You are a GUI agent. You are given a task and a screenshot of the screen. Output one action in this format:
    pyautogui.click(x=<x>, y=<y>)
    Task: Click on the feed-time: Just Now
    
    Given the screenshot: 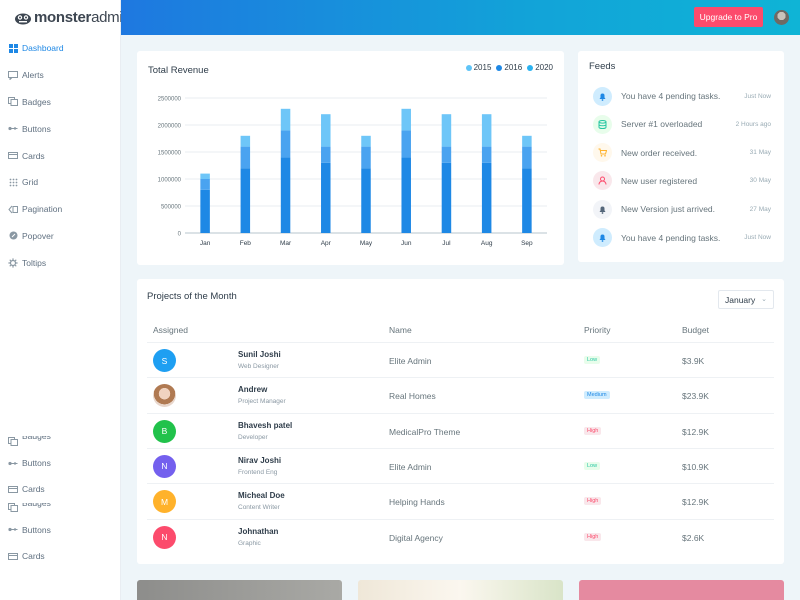 What is the action you would take?
    pyautogui.click(x=757, y=96)
    